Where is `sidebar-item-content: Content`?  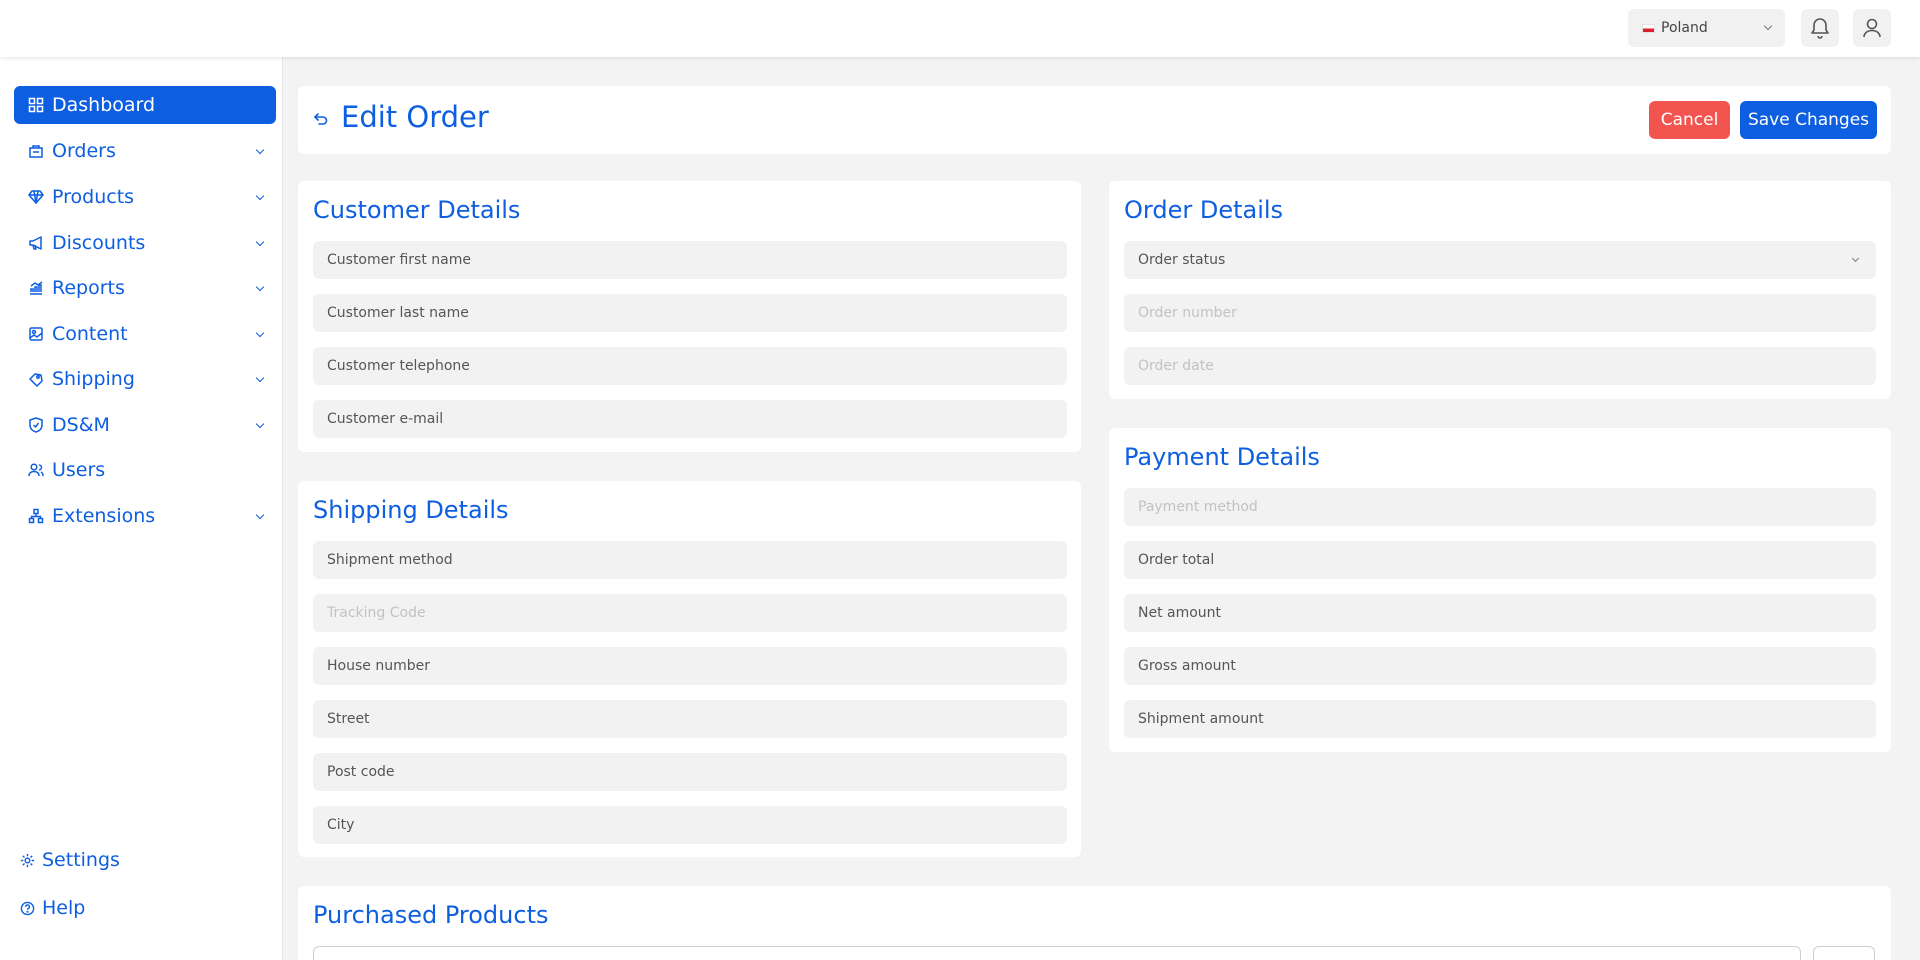 sidebar-item-content: Content is located at coordinates (145, 334).